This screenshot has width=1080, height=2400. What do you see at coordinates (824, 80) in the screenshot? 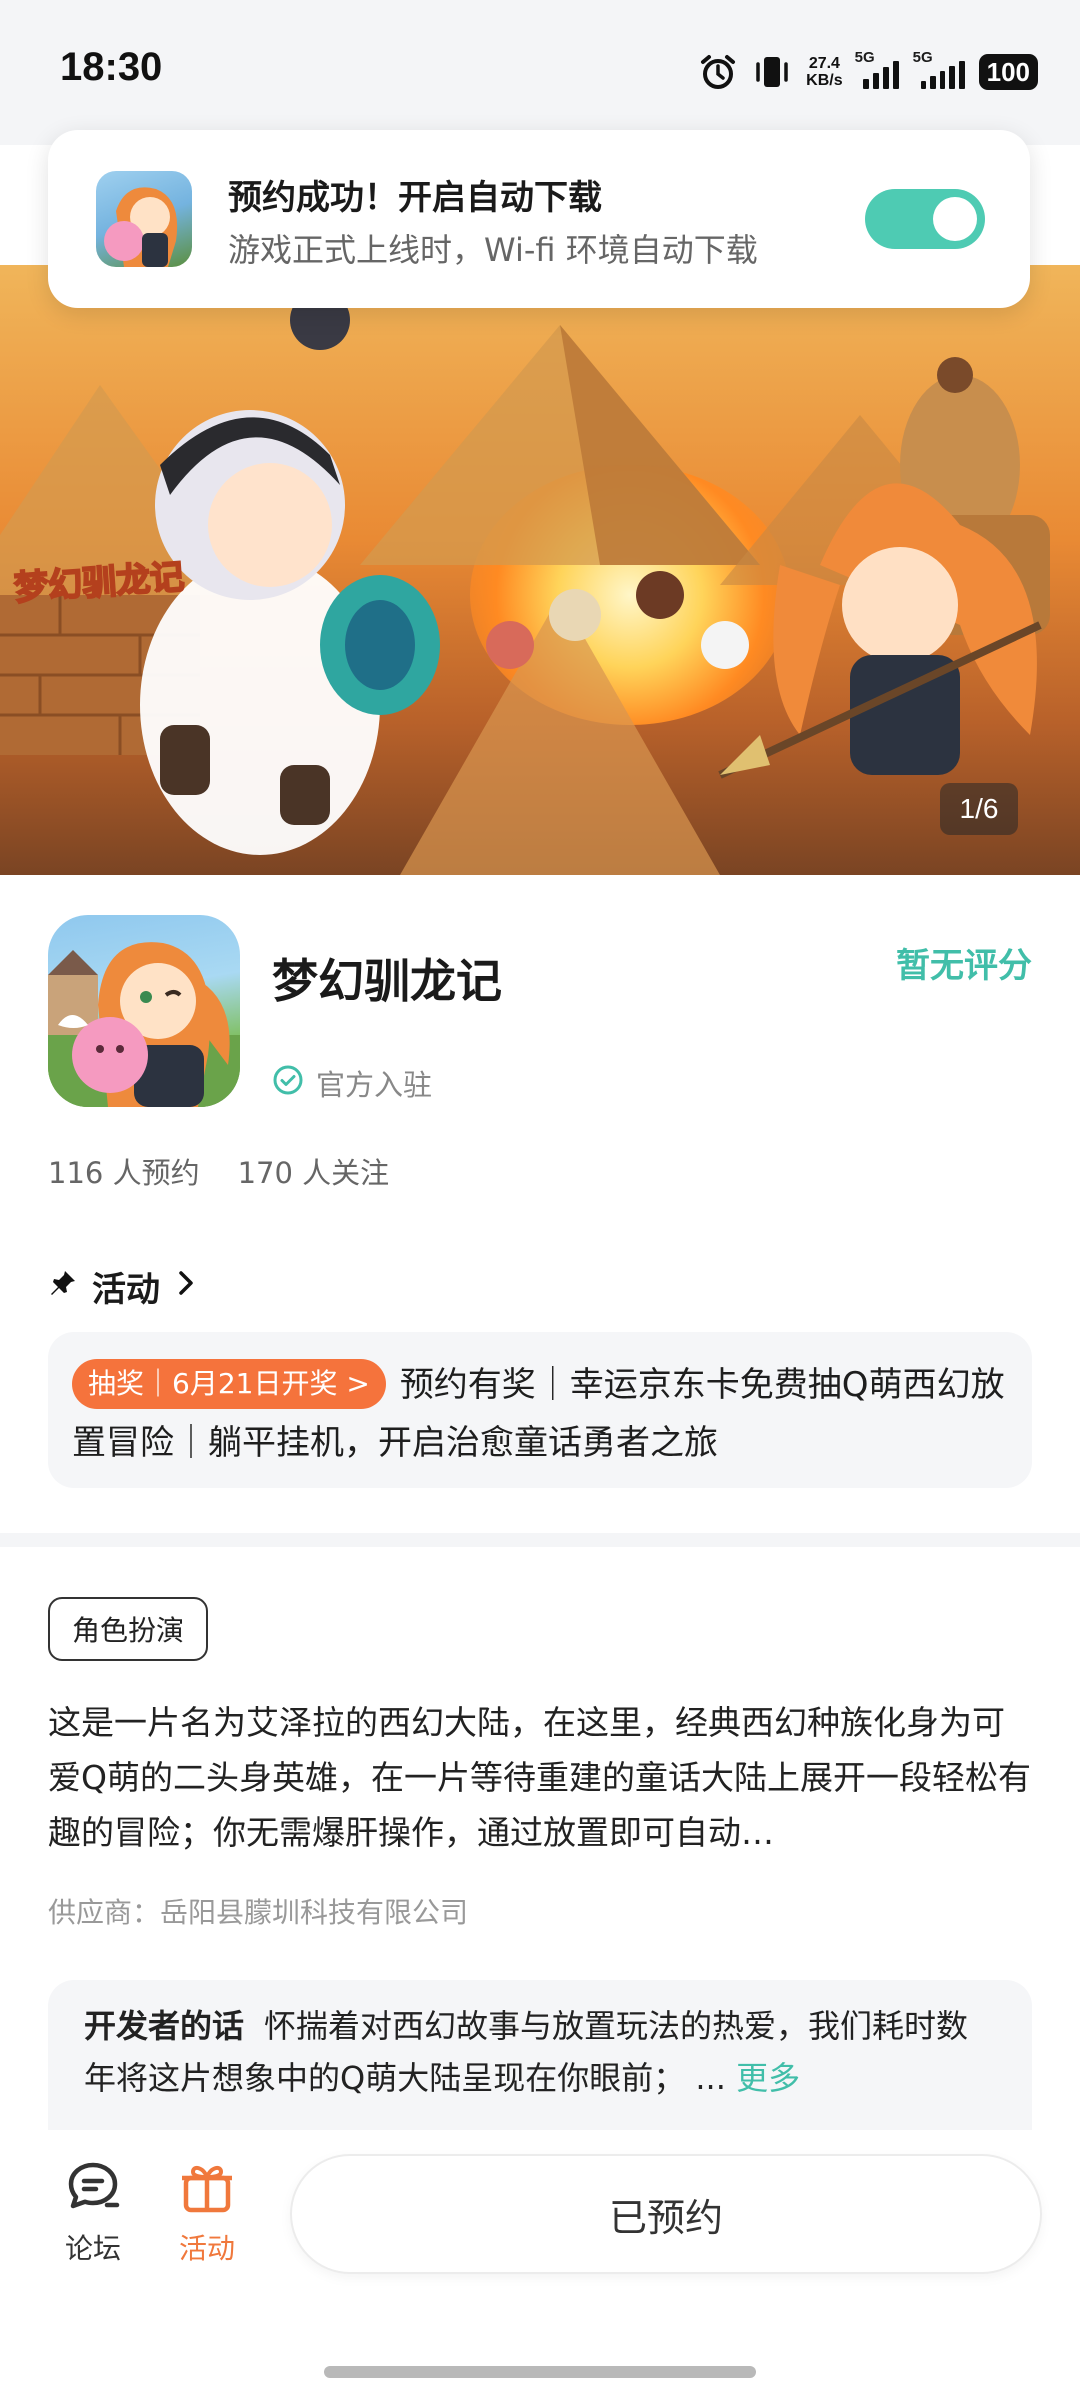
I see `net-speed-unit: KB/s` at bounding box center [824, 80].